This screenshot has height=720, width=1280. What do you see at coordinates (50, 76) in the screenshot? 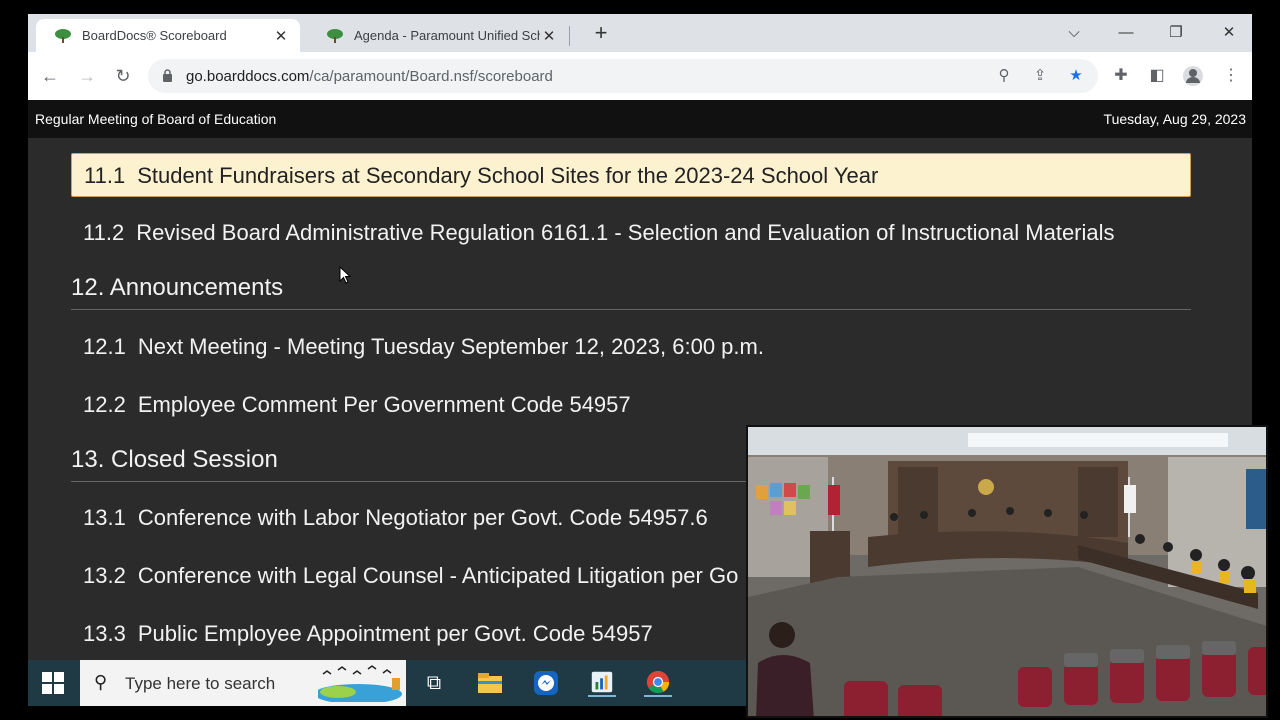
I see `back-arrow-icon: ←` at bounding box center [50, 76].